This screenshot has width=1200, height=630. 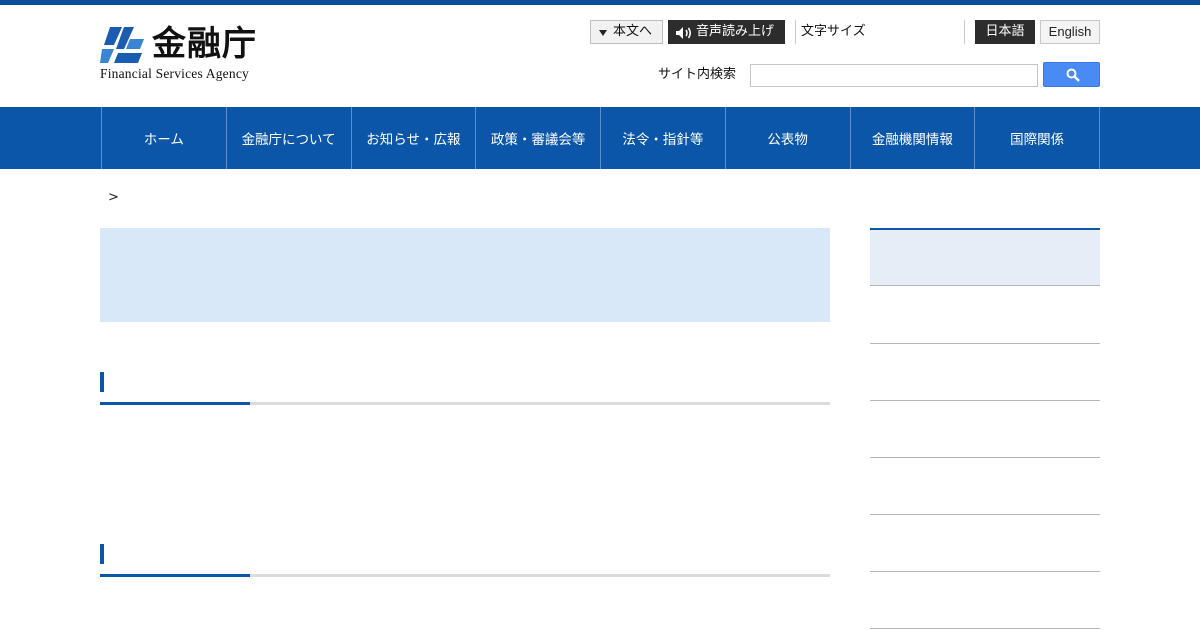 I want to click on read-aloud-button: 音声読み上げ, so click(x=726, y=32).